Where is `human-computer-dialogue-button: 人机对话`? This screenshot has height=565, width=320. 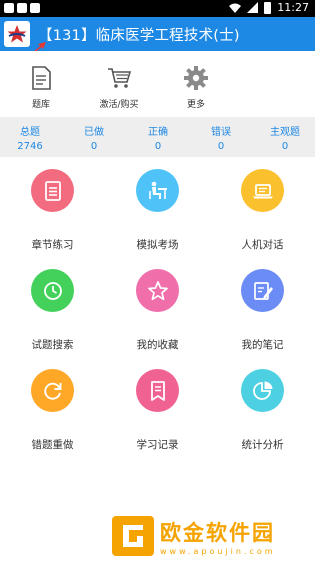
human-computer-dialogue-button: 人机对话 is located at coordinates (262, 207).